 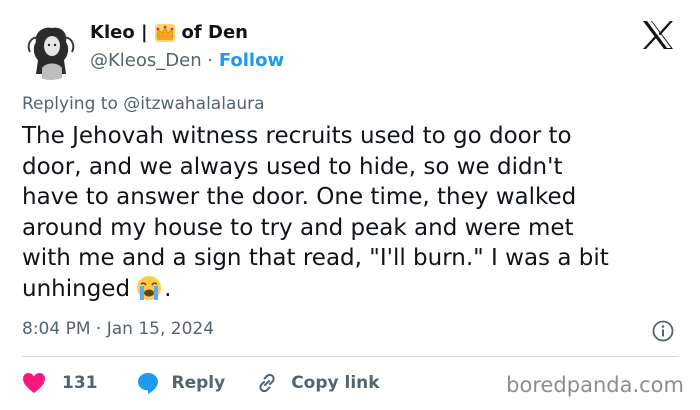 What do you see at coordinates (251, 60) in the screenshot?
I see `follow-button: Follow` at bounding box center [251, 60].